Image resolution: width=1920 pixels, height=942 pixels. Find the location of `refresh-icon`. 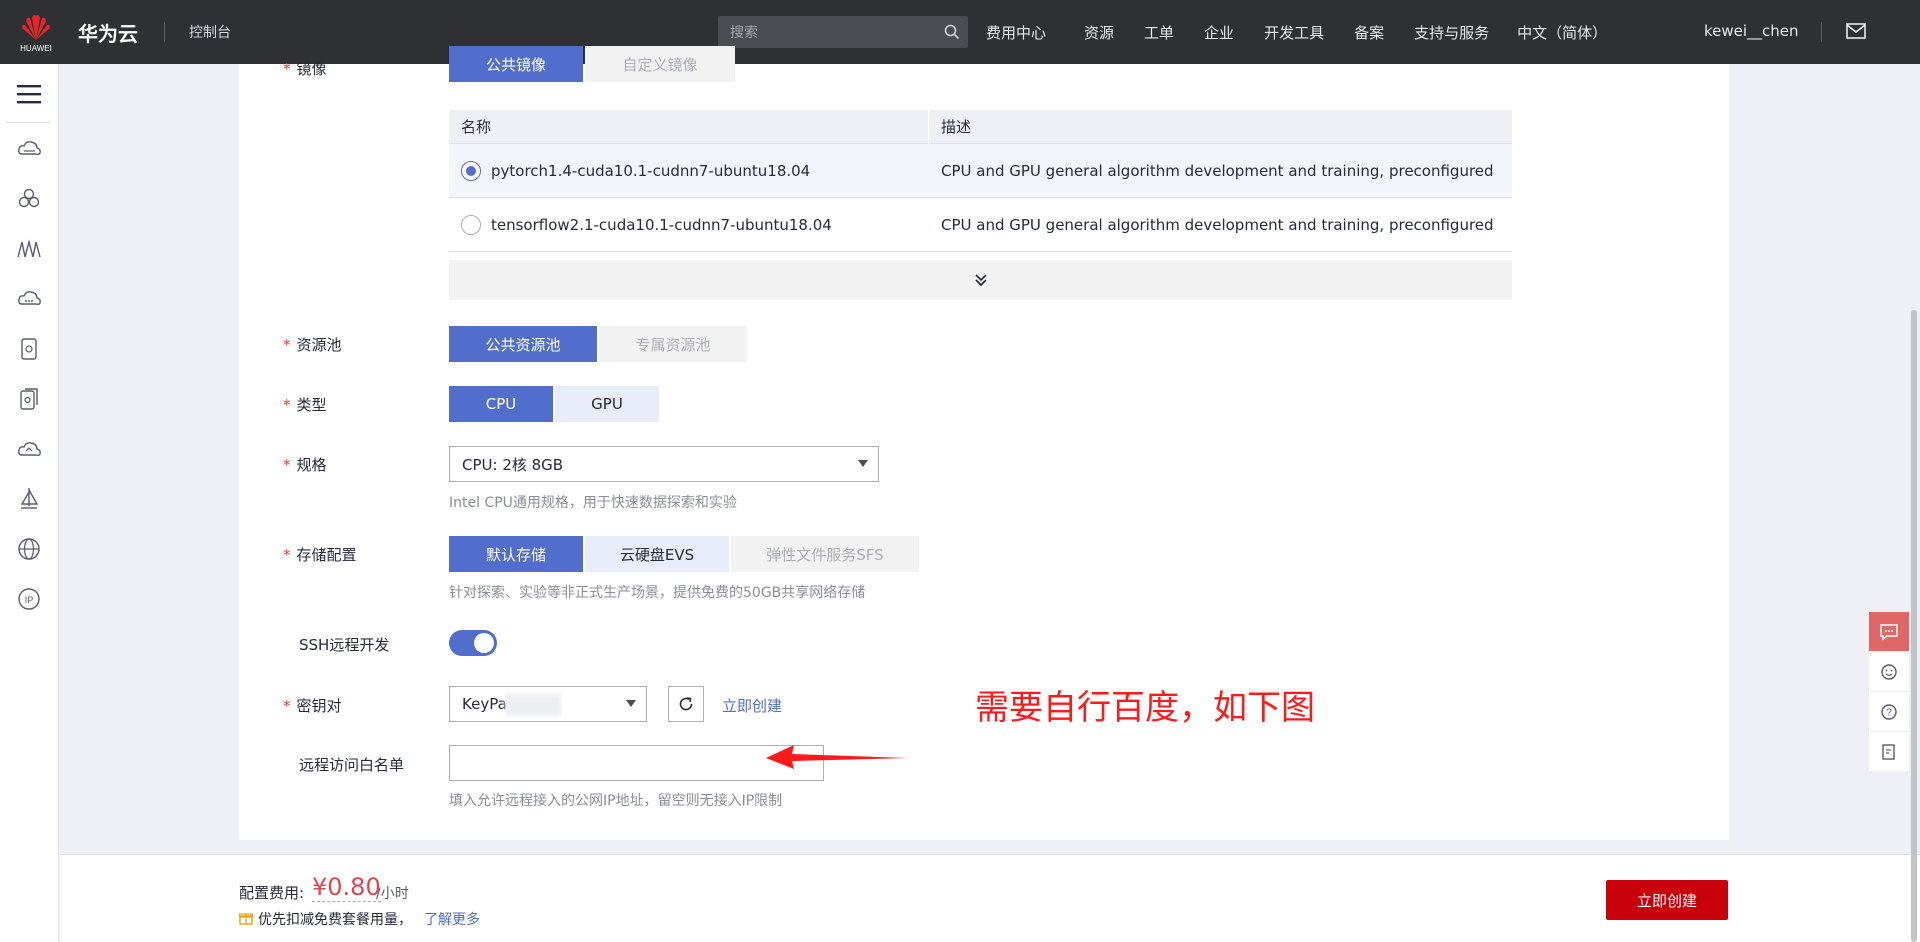

refresh-icon is located at coordinates (686, 704).